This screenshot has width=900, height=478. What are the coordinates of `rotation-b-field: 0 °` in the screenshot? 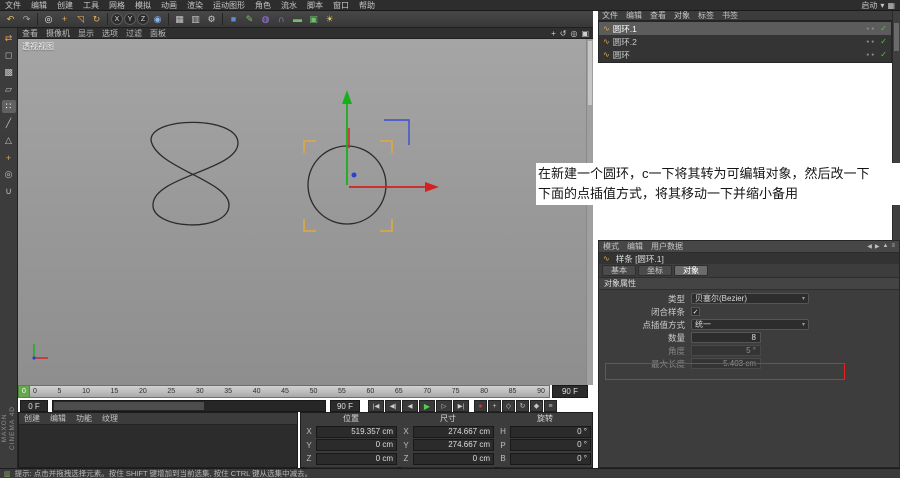 It's located at (550, 458).